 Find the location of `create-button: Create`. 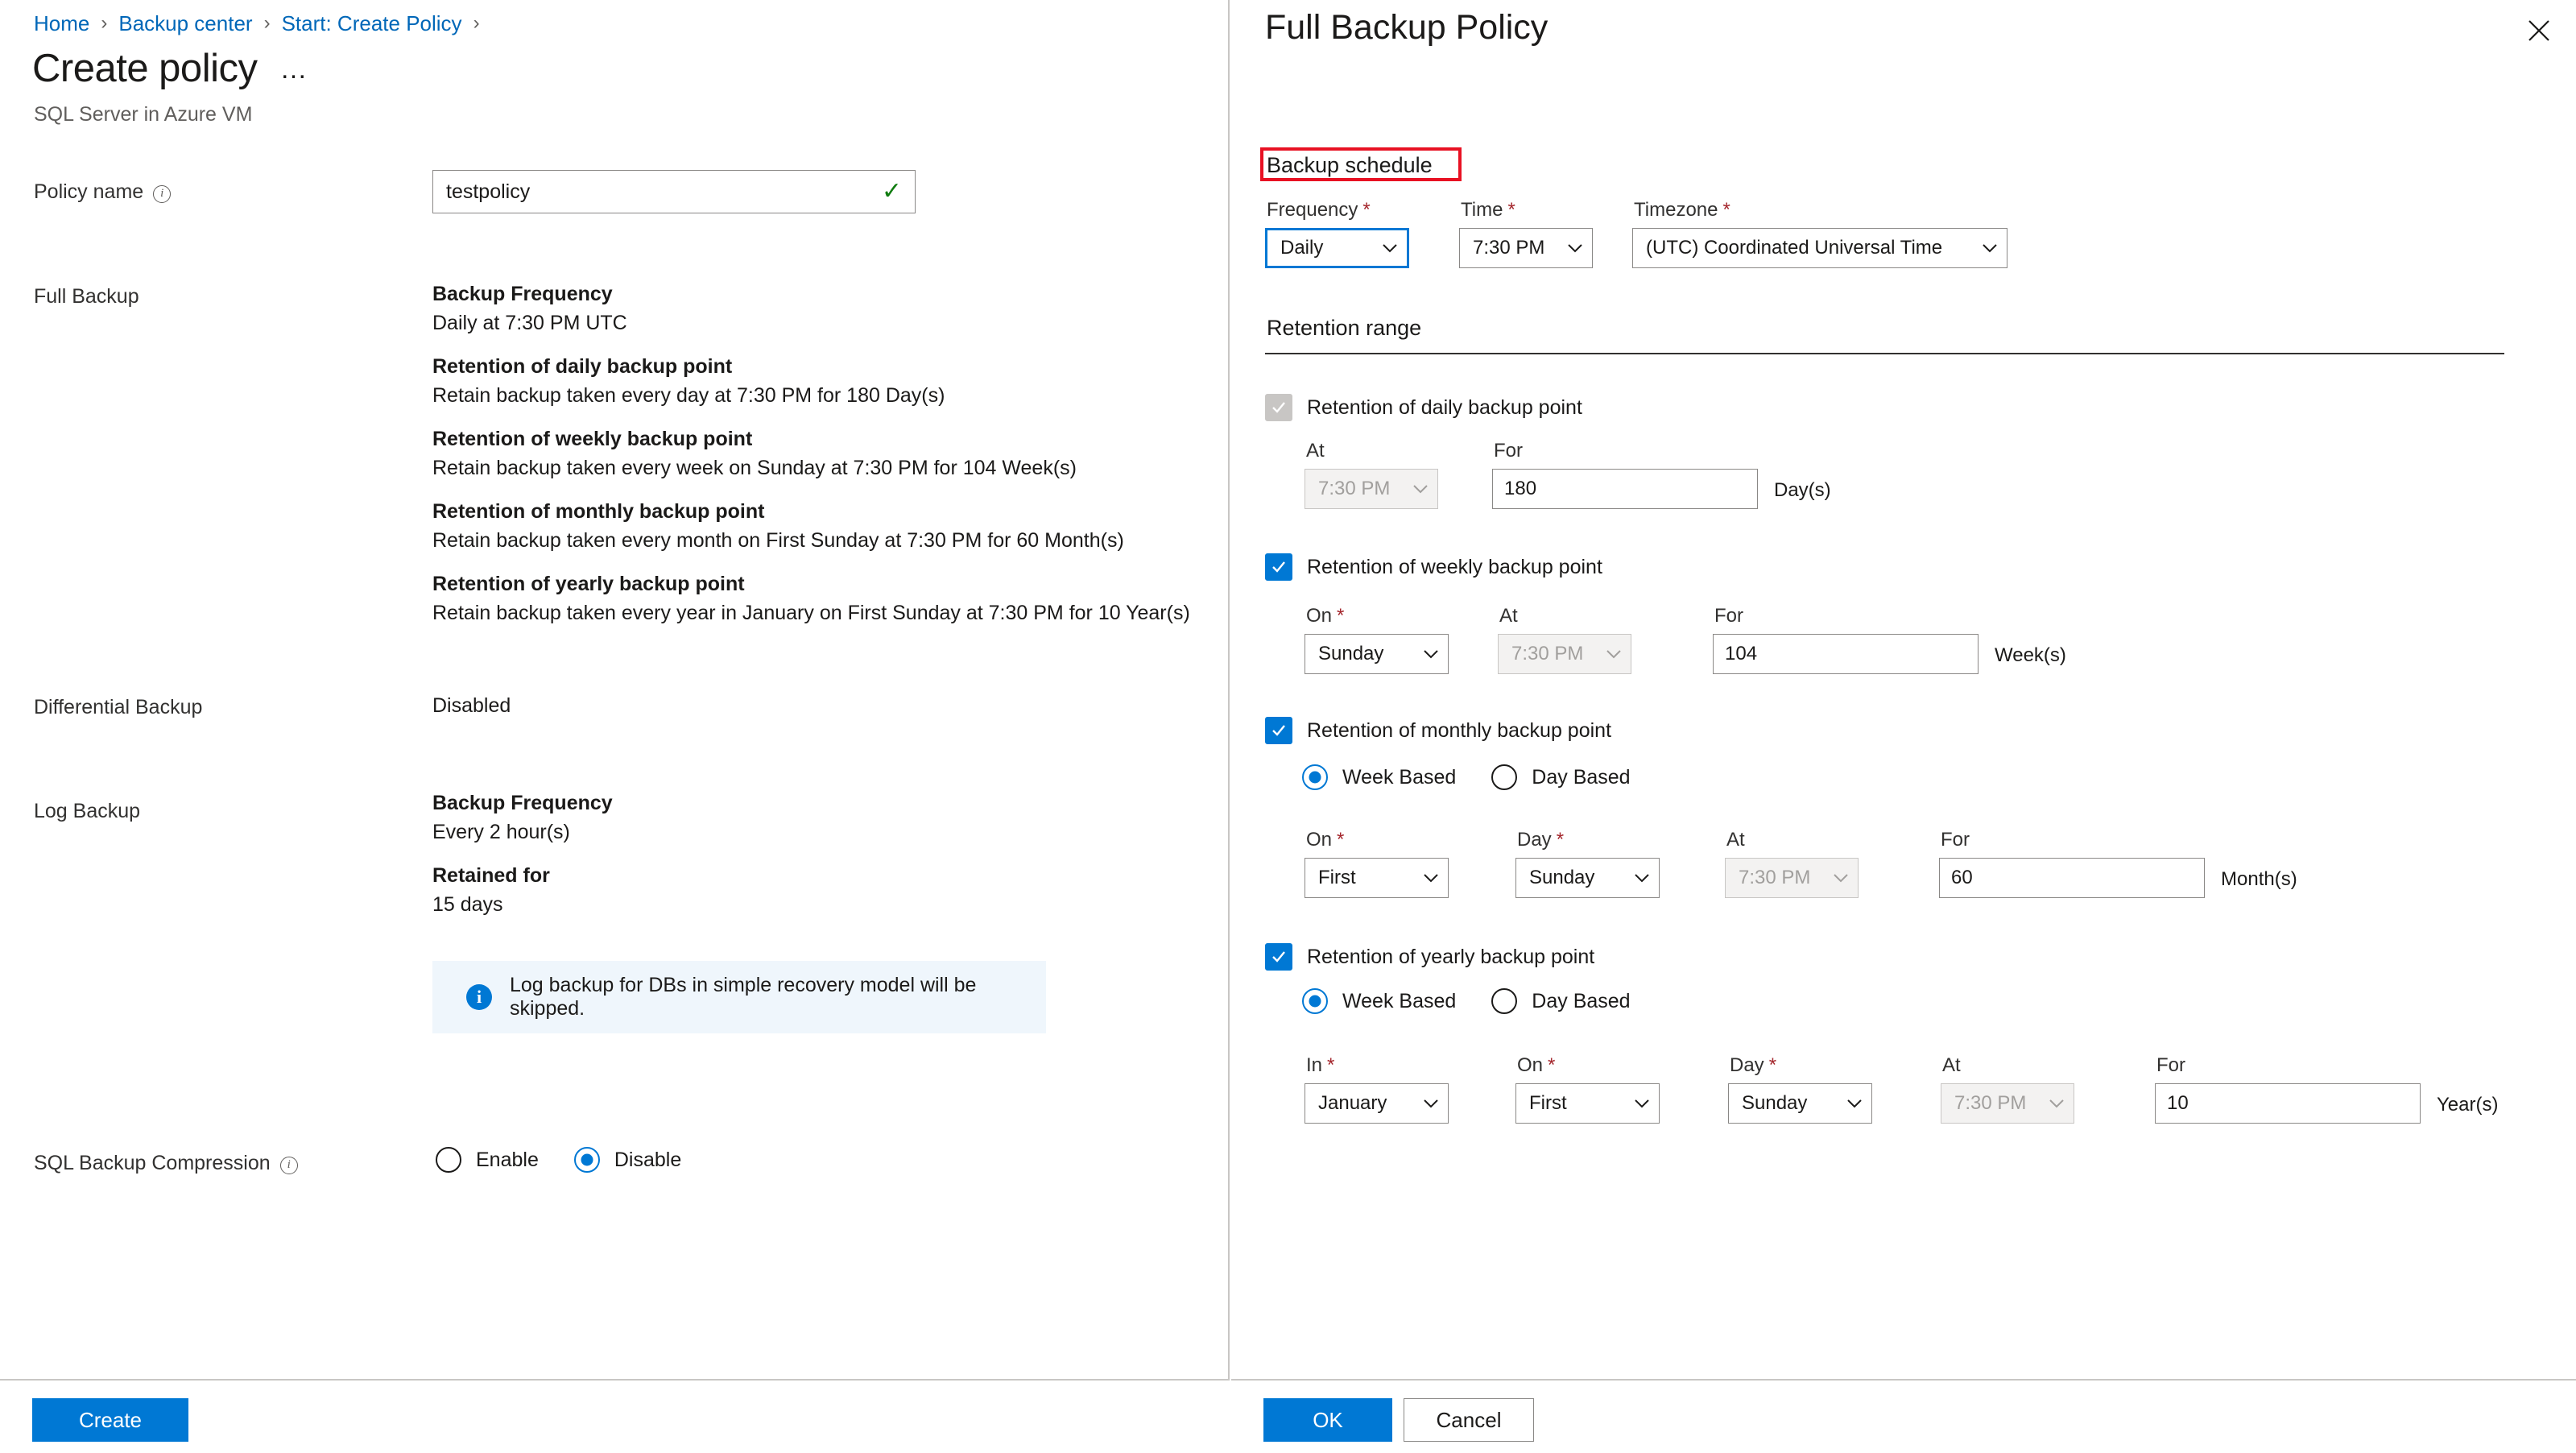

create-button: Create is located at coordinates (110, 1420).